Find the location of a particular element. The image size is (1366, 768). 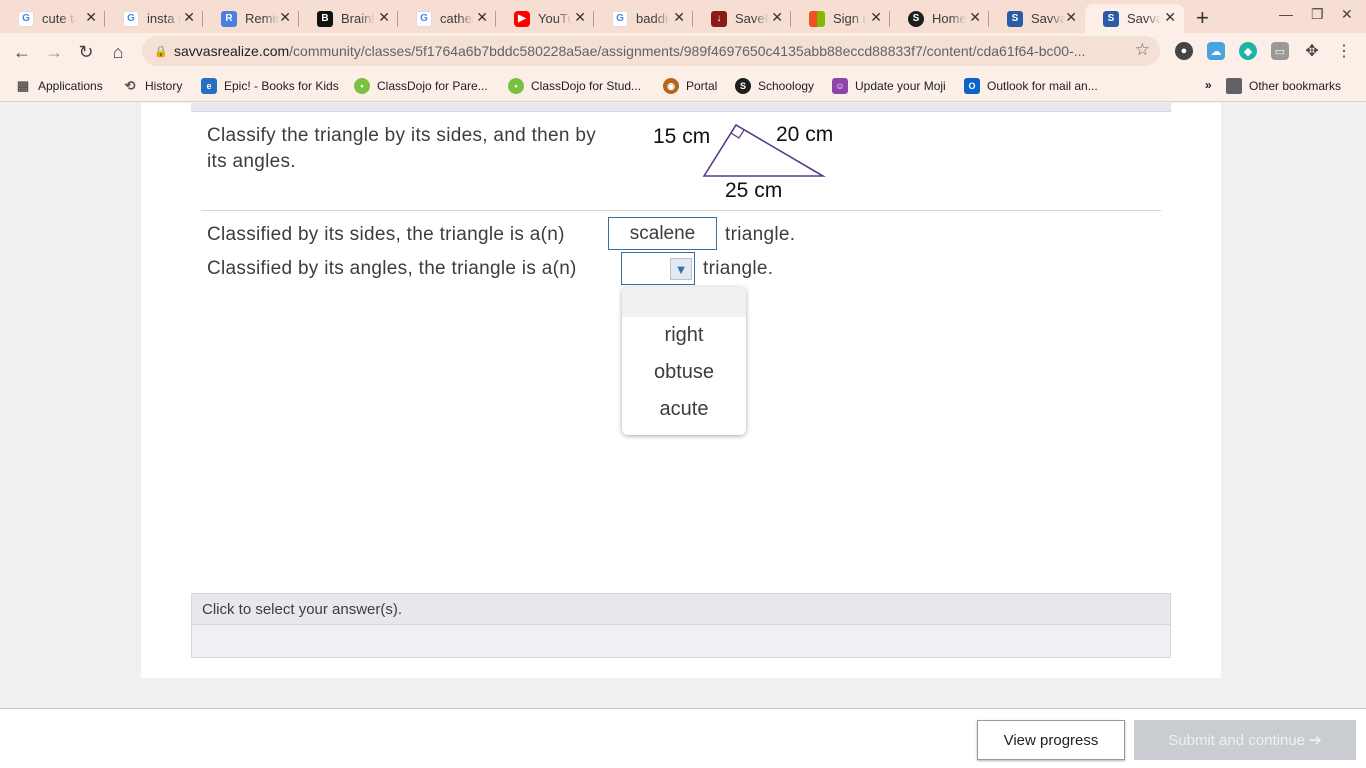

triangle-diagram: 15 cm 20 cm 25 cm is located at coordinates (751, 160).